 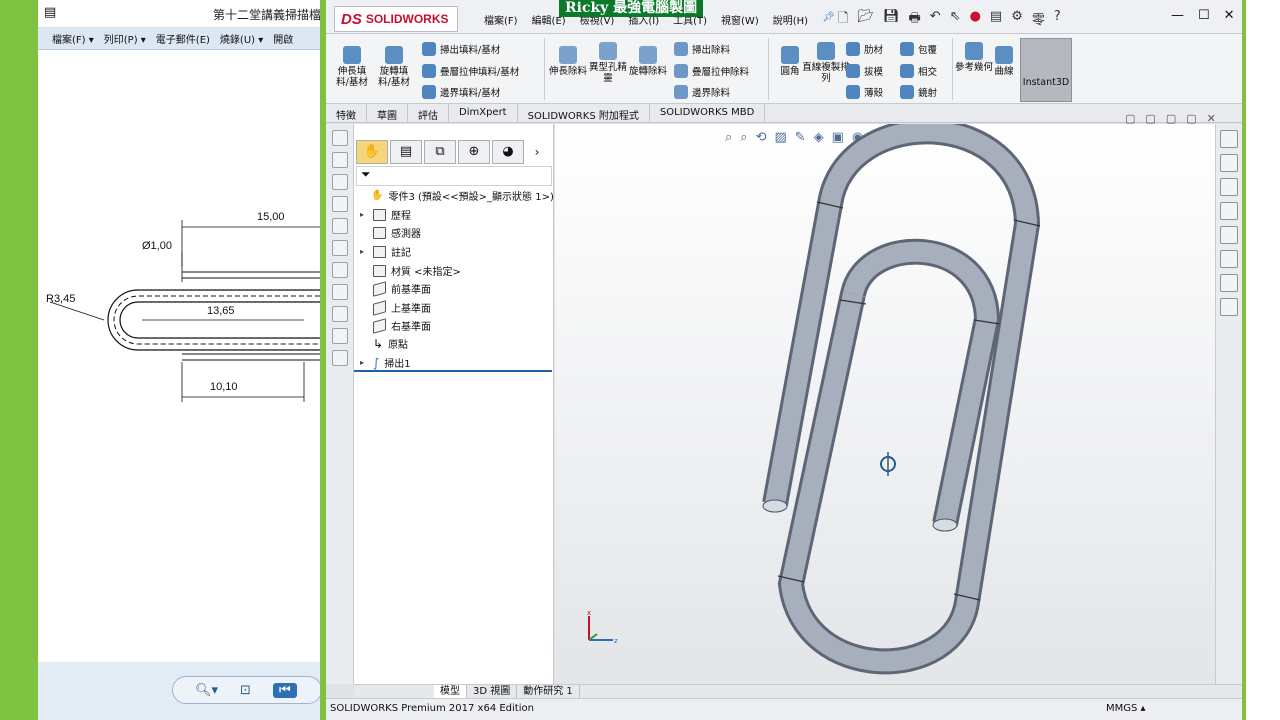 What do you see at coordinates (608, 63) in the screenshot?
I see `hole-wizard-button: 異型孔精靈` at bounding box center [608, 63].